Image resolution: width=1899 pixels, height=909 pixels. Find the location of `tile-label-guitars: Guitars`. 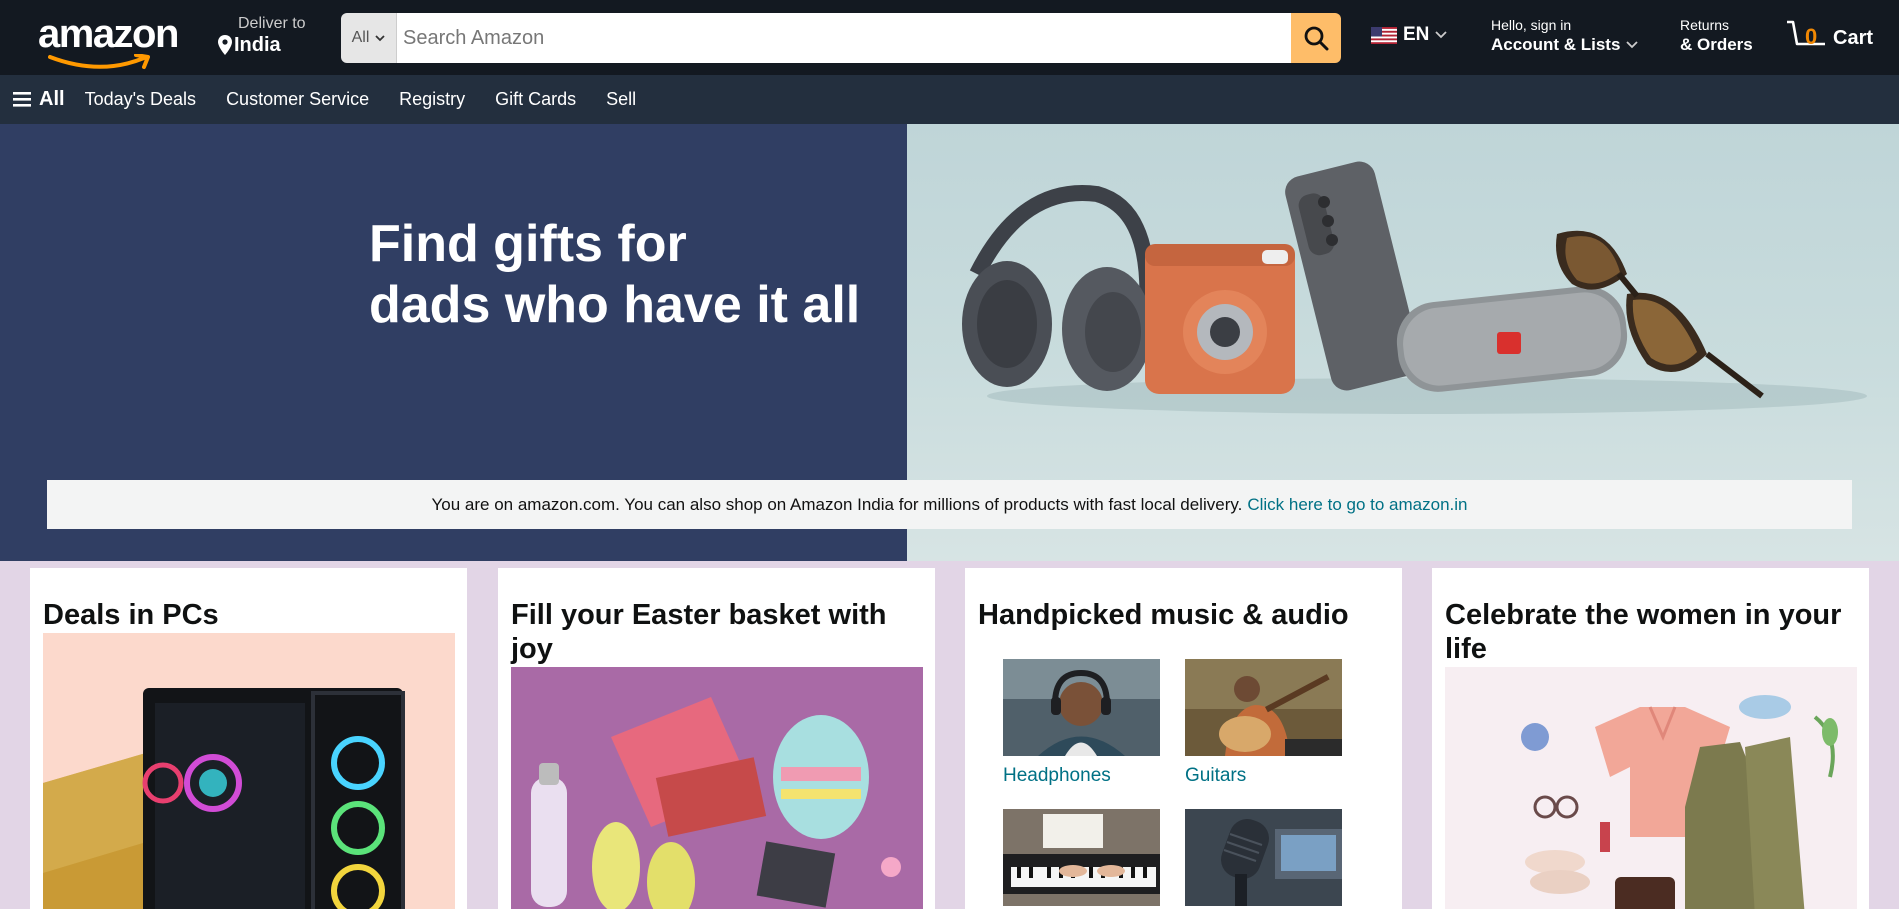

tile-label-guitars: Guitars is located at coordinates (1216, 775).